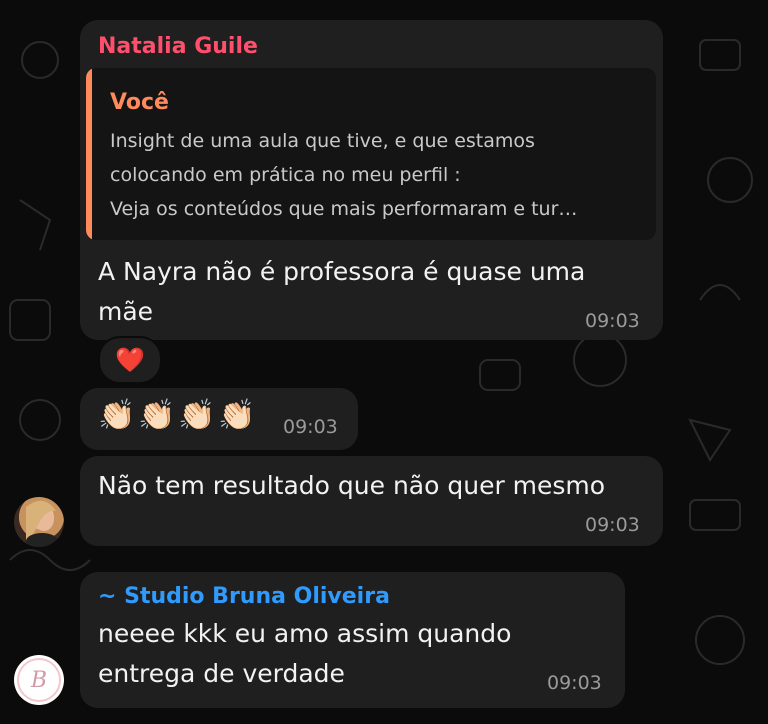 The image size is (768, 724). What do you see at coordinates (89, 154) in the screenshot?
I see `quote-accent-bar` at bounding box center [89, 154].